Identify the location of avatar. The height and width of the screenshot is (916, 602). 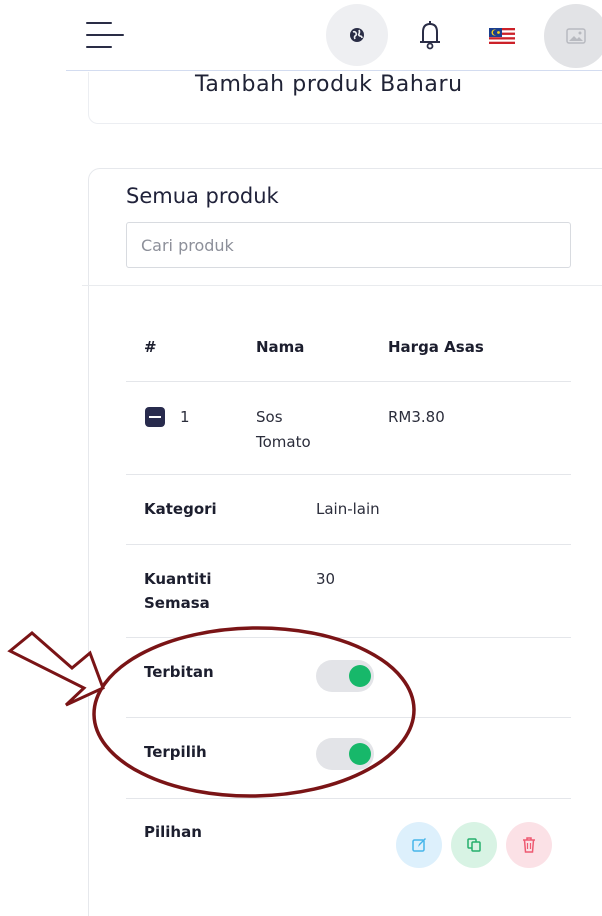
(573, 36).